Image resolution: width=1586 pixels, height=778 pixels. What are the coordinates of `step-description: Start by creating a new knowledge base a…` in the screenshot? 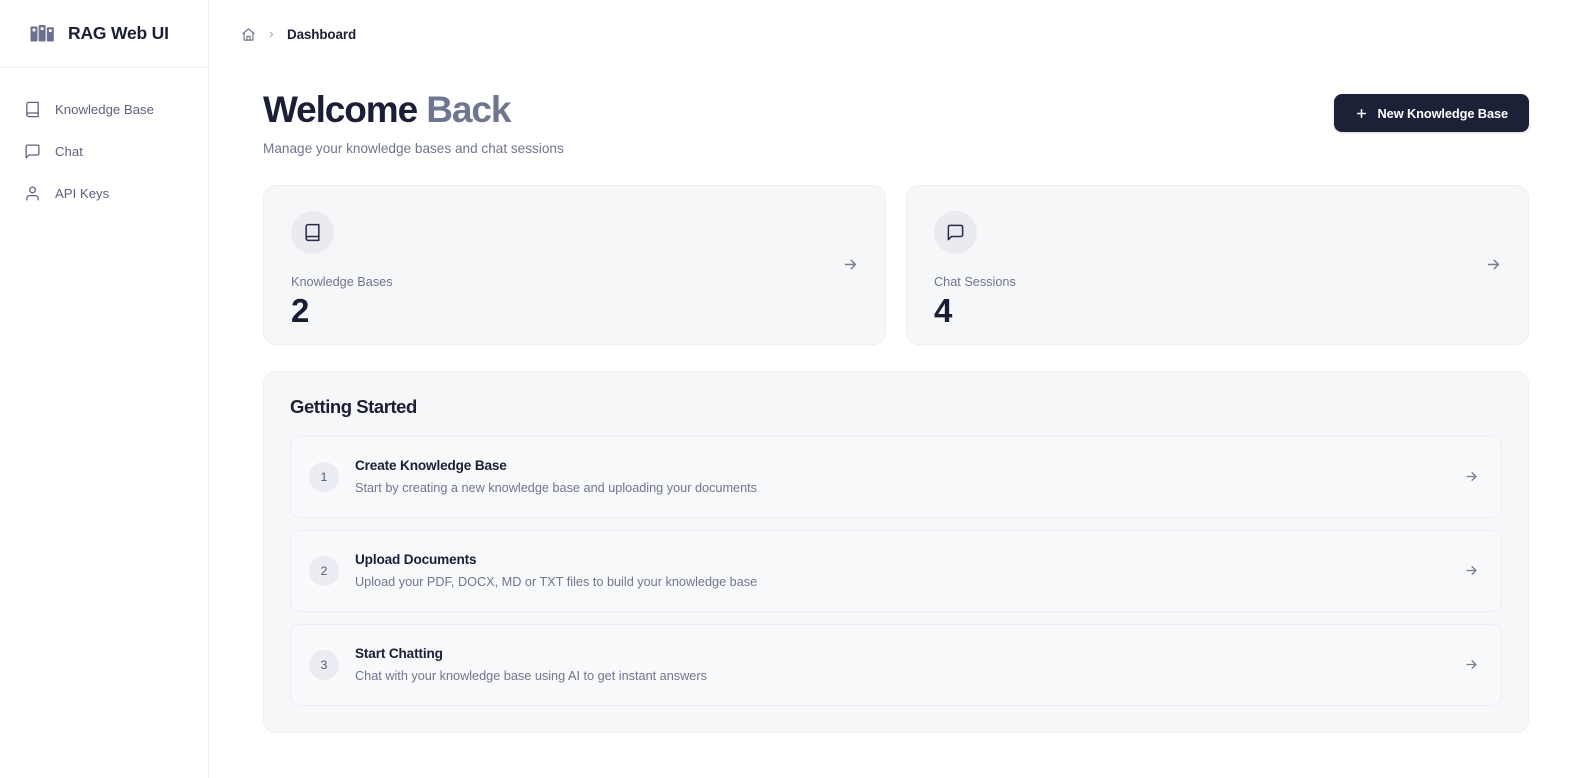 It's located at (556, 488).